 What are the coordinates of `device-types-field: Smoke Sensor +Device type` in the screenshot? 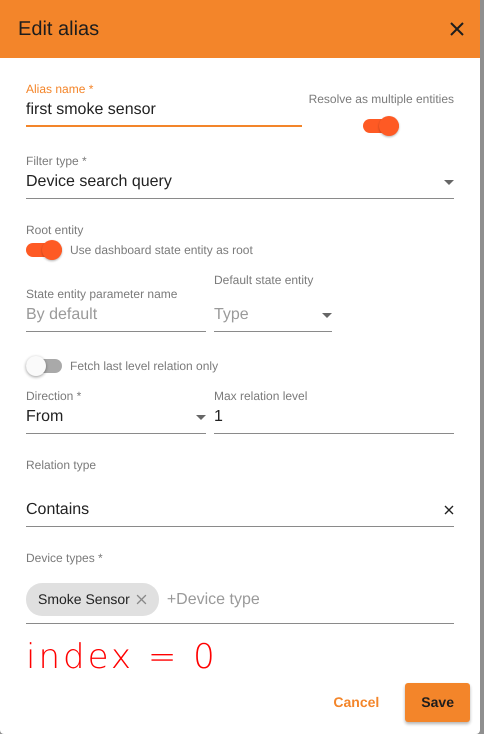 It's located at (240, 602).